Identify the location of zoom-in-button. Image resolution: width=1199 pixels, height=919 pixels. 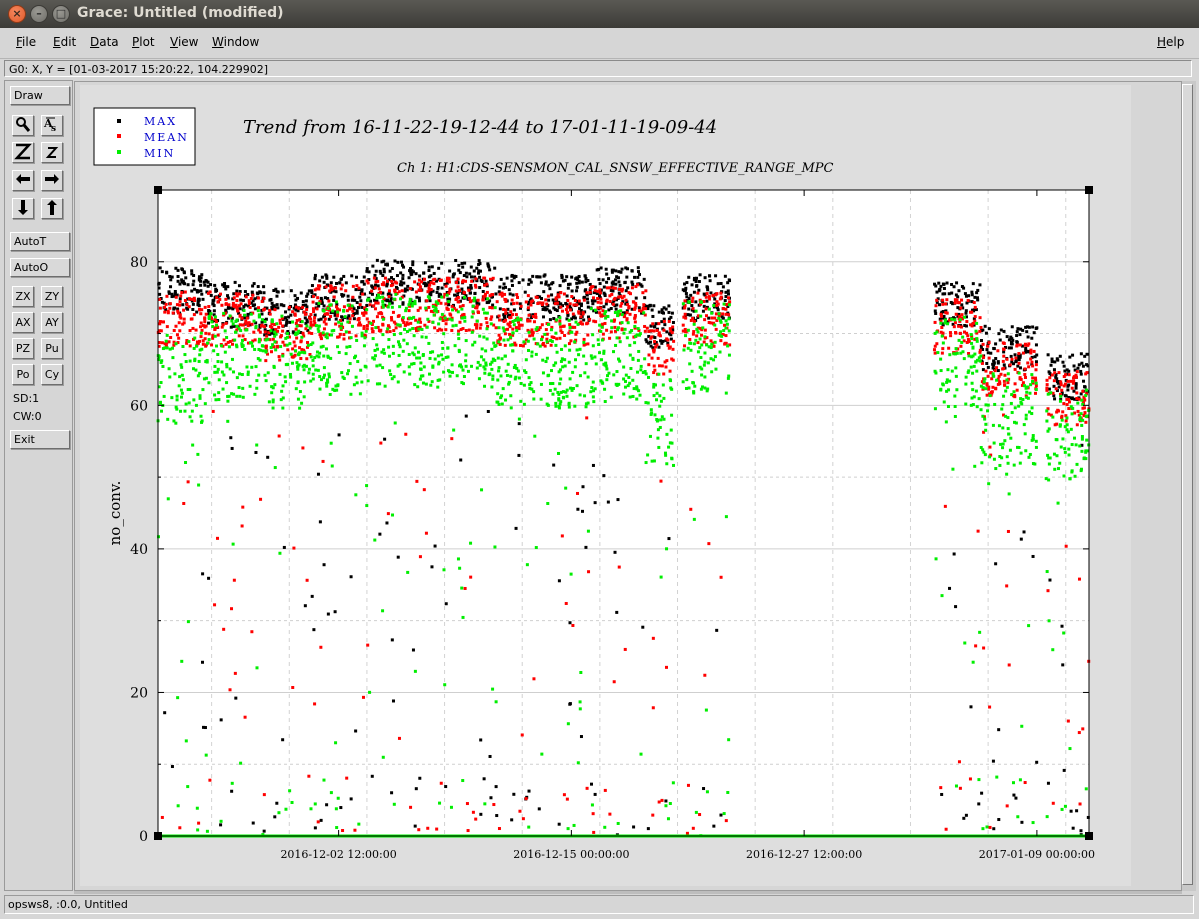
(23, 152).